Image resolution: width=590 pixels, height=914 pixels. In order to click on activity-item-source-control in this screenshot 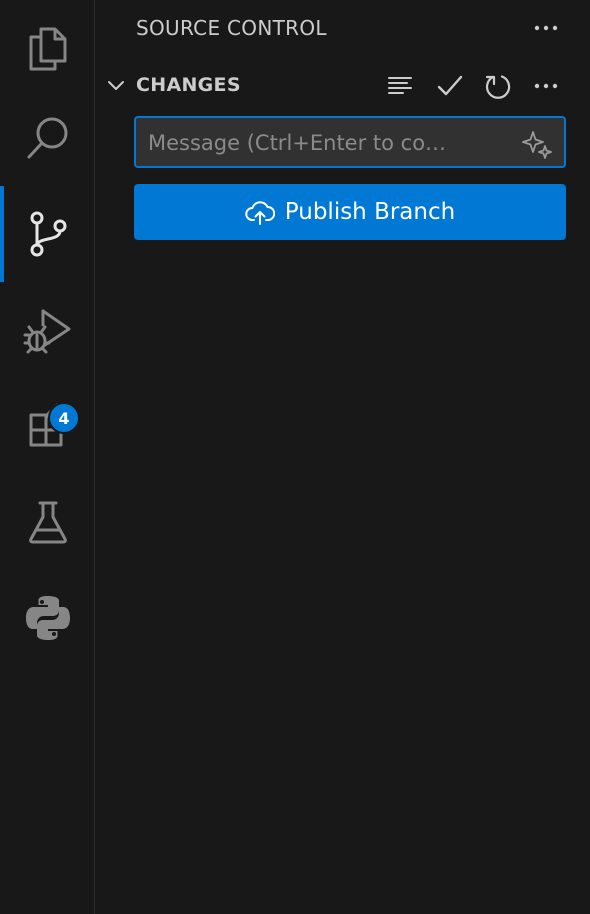, I will do `click(47, 234)`.